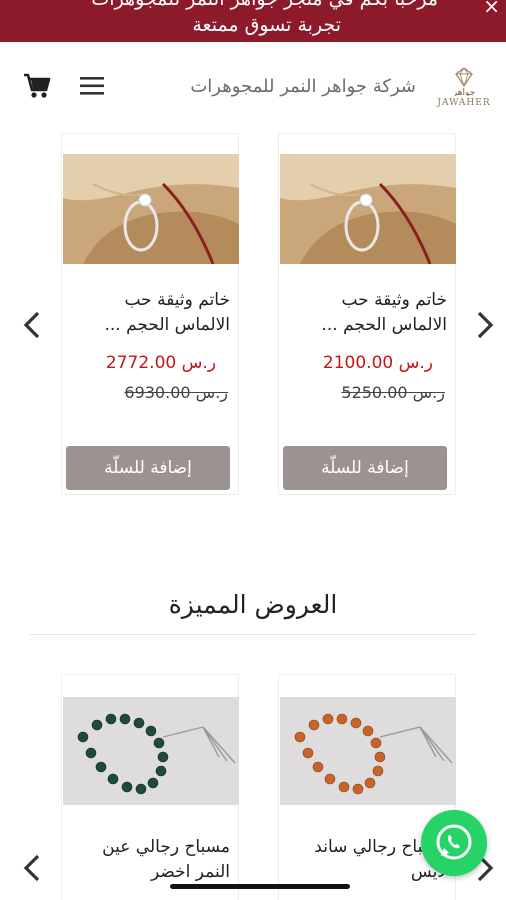 The width and height of the screenshot is (506, 900). What do you see at coordinates (464, 103) in the screenshot?
I see `logo-english-text: JAWAHER` at bounding box center [464, 103].